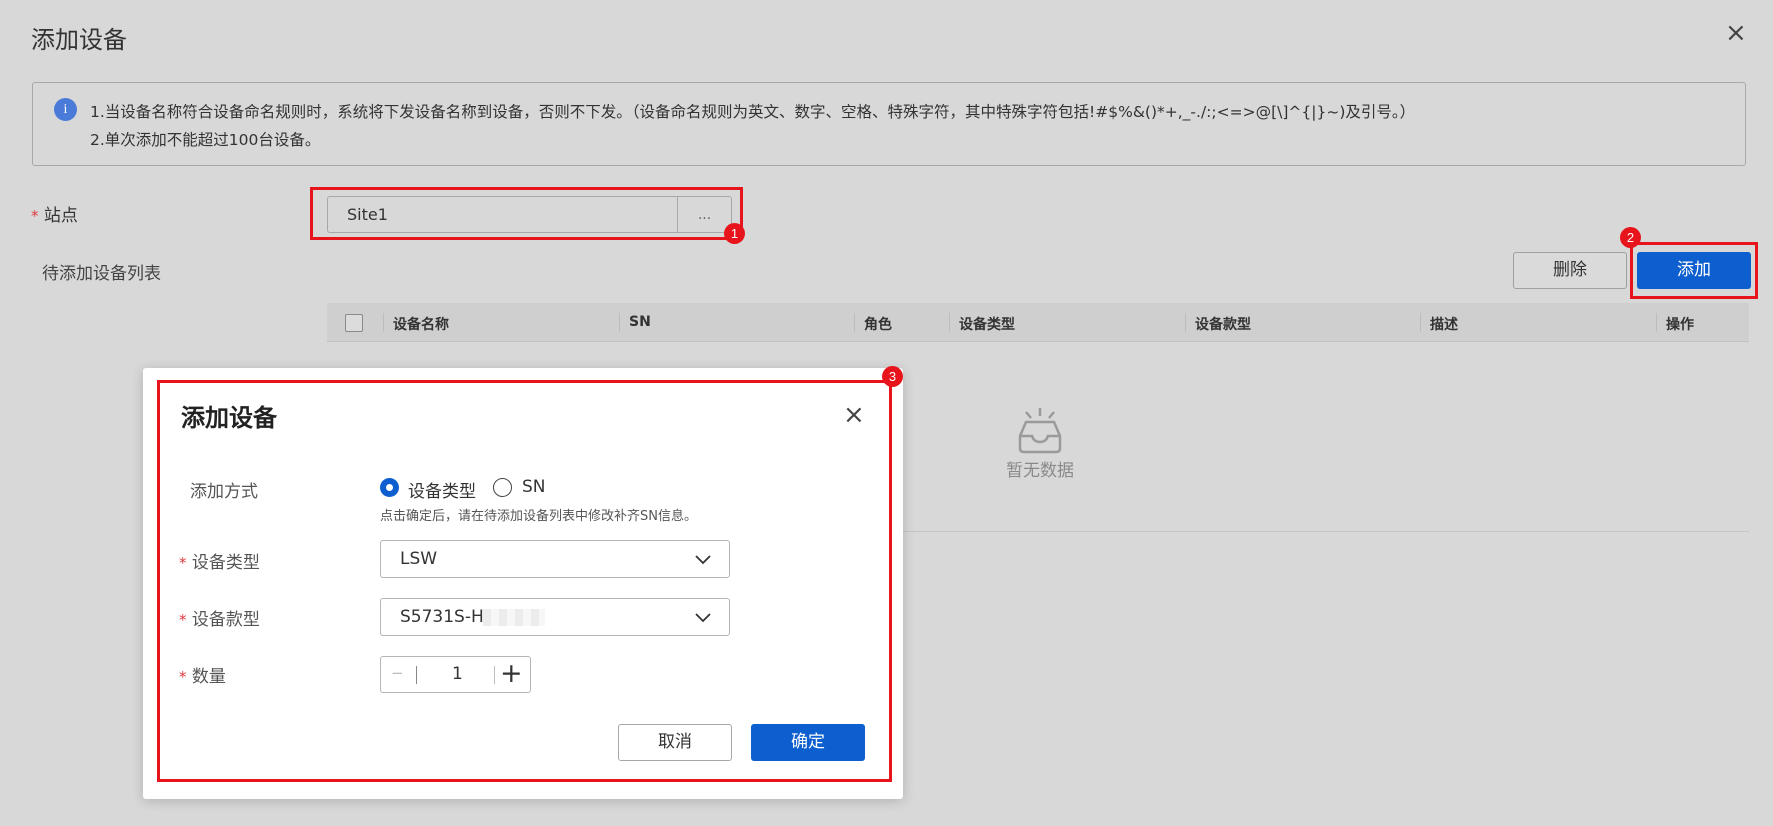  Describe the element at coordinates (205, 140) in the screenshot. I see `info-line-2: 2.单次添加不能超过100台设备。` at that location.